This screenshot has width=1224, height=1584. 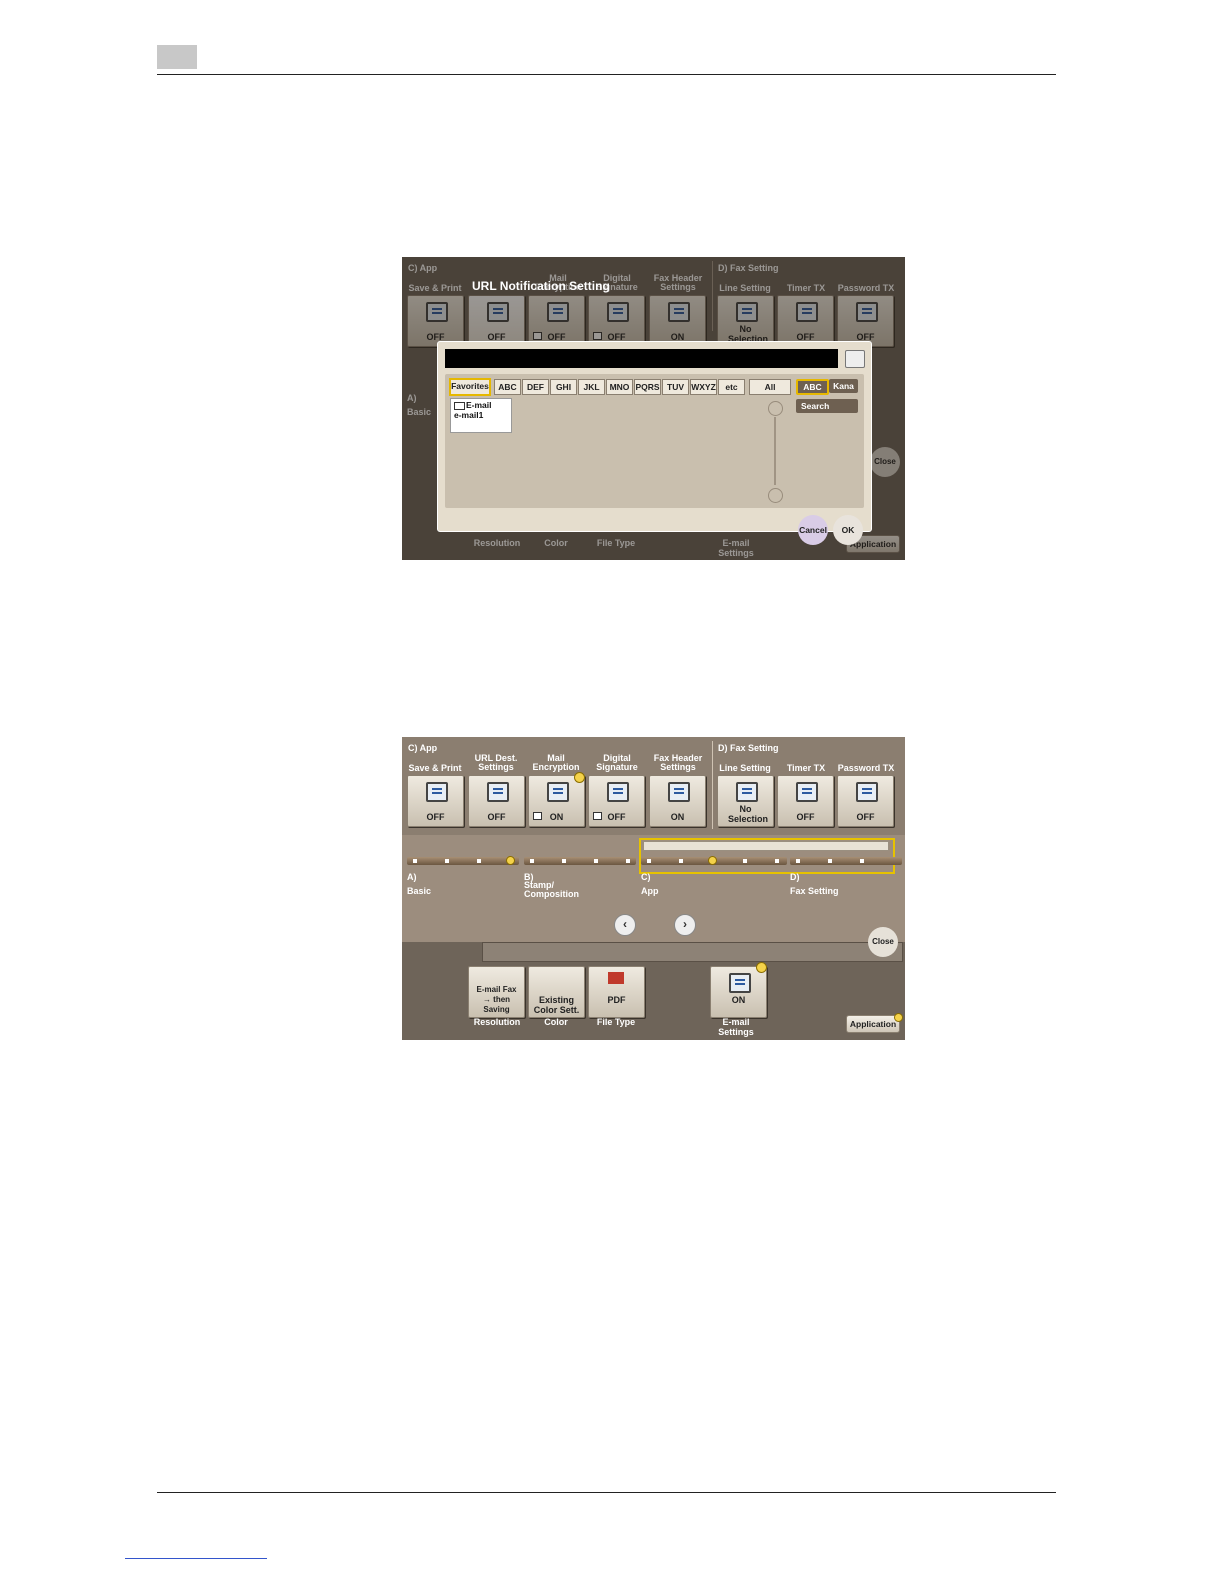 What do you see at coordinates (558, 792) in the screenshot?
I see `encryption-icon` at bounding box center [558, 792].